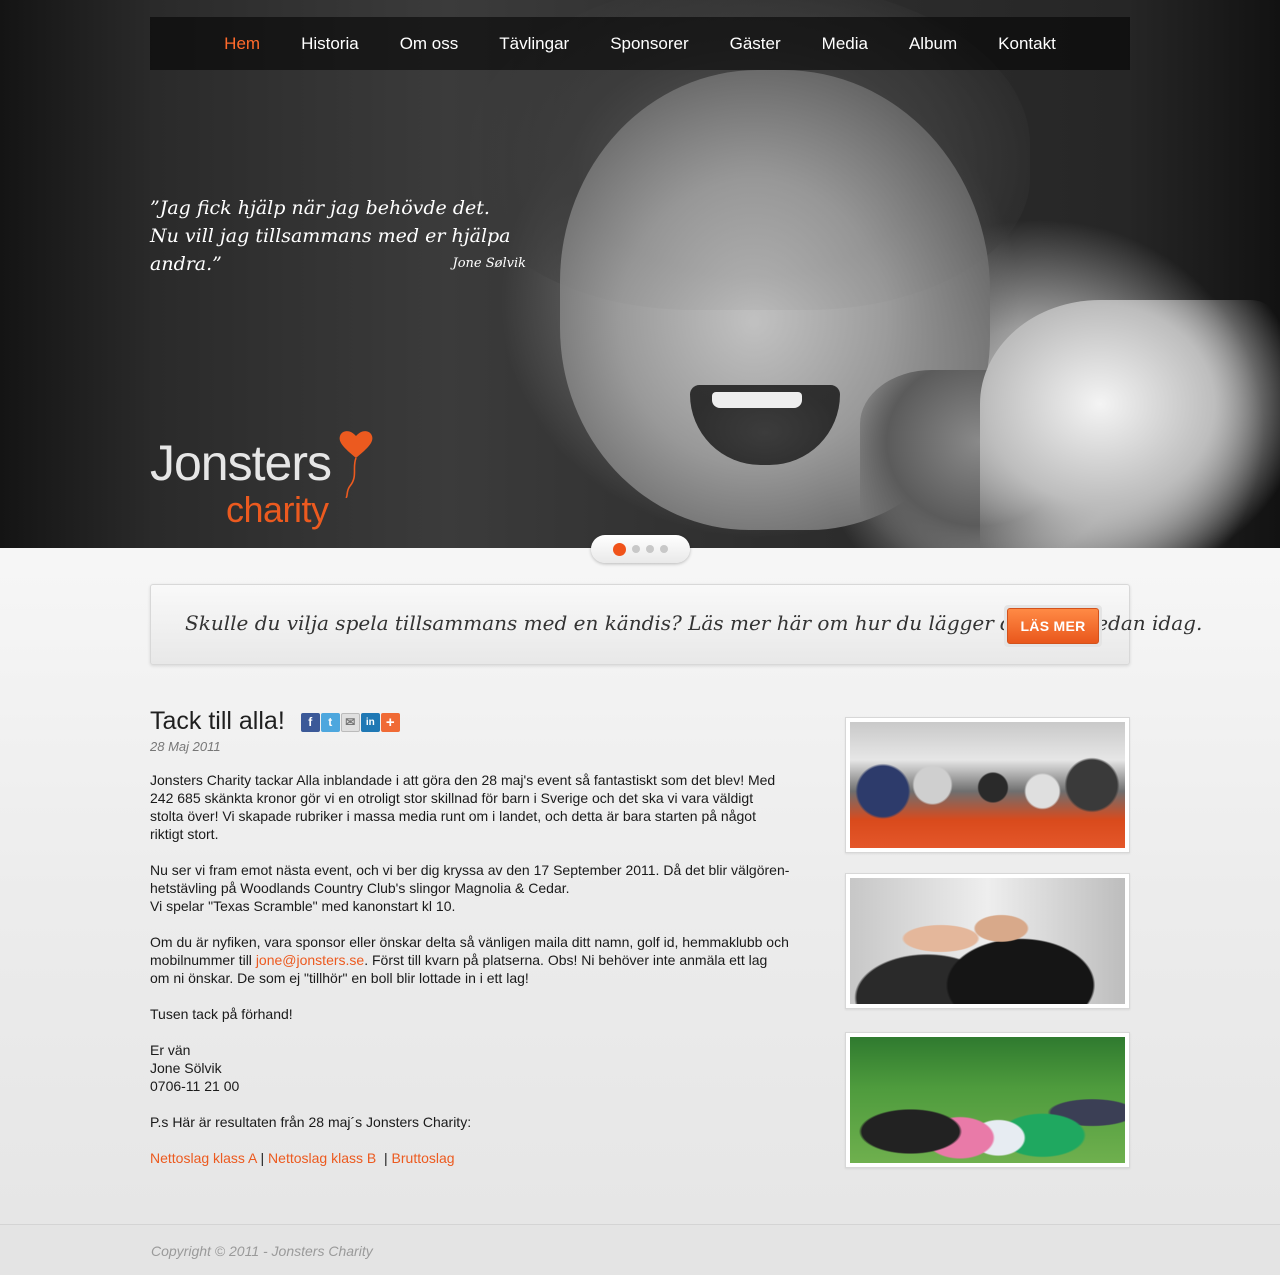  I want to click on article-date: 28 Maj 2011, so click(185, 746).